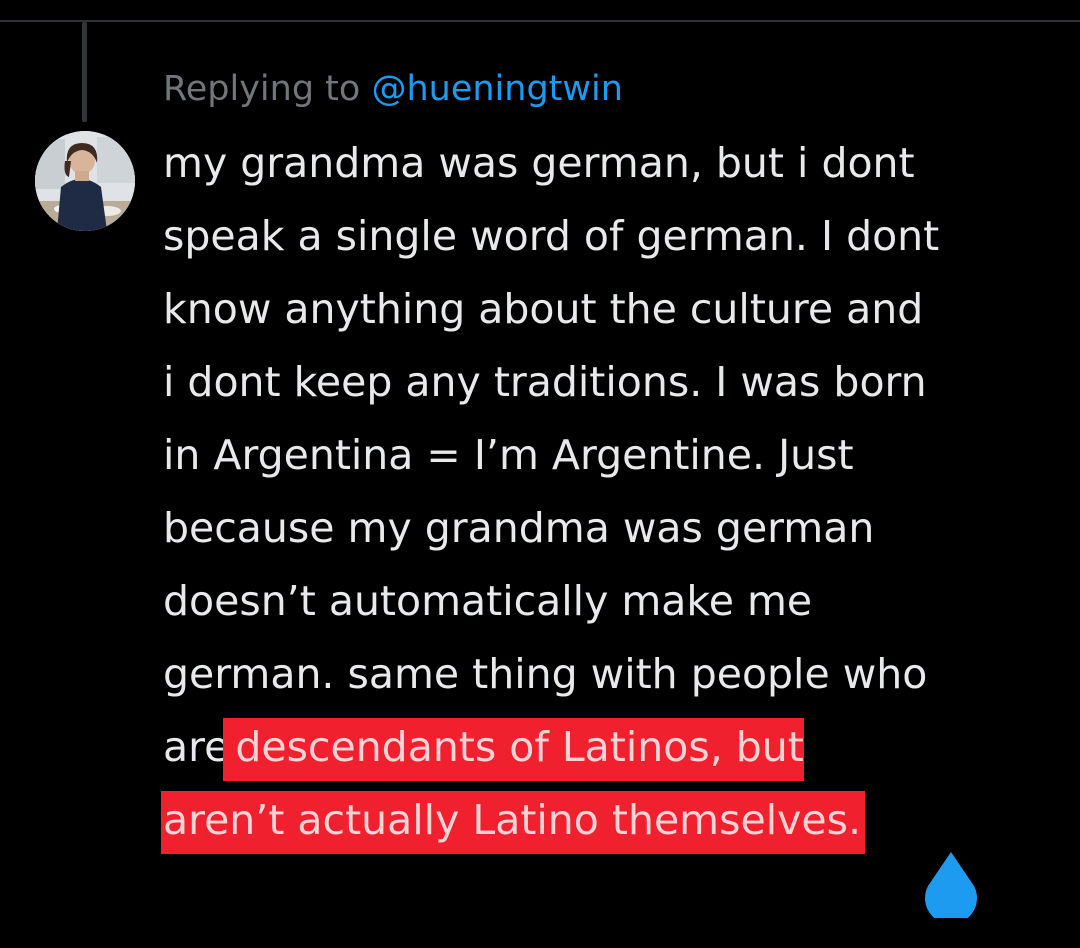 The height and width of the screenshot is (948, 1080). Describe the element at coordinates (513, 749) in the screenshot. I see `highlighted-selection-text: descendants of Latinos, but` at that location.